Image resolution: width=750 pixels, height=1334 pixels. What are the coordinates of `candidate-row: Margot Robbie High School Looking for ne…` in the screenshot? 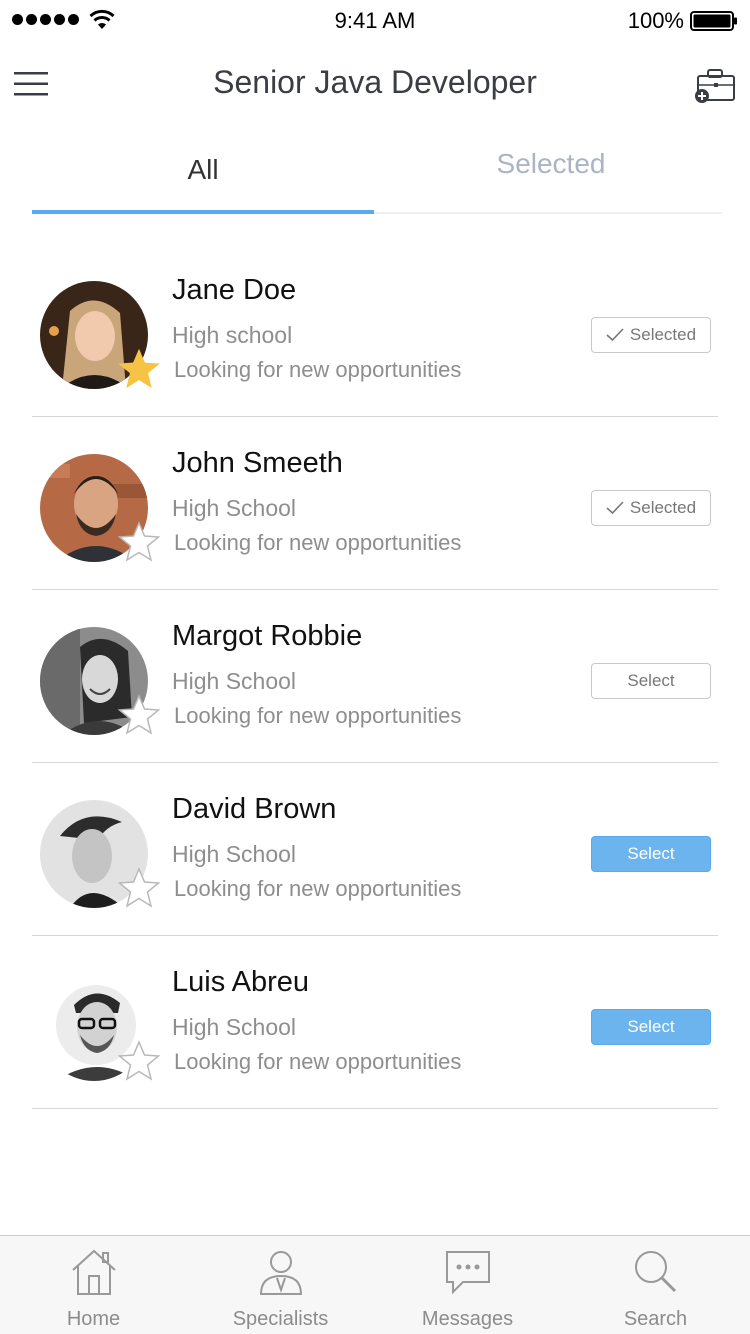 It's located at (375, 676).